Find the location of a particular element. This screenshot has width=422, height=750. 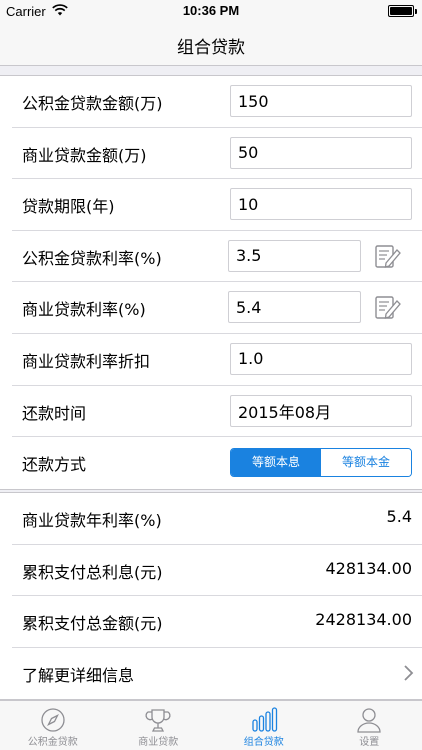

start-date-label: 还款时间 is located at coordinates (54, 413).